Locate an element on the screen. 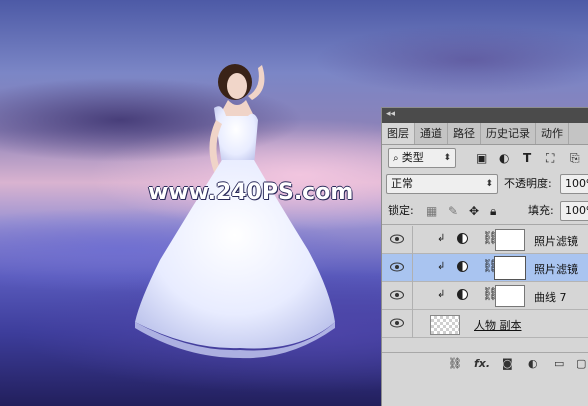 This screenshot has height=406, width=588. new-adjustment-icon: ◐ is located at coordinates (533, 363).